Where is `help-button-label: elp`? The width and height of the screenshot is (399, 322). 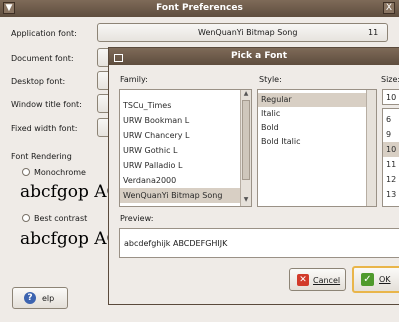
help-button-label: elp is located at coordinates (48, 298).